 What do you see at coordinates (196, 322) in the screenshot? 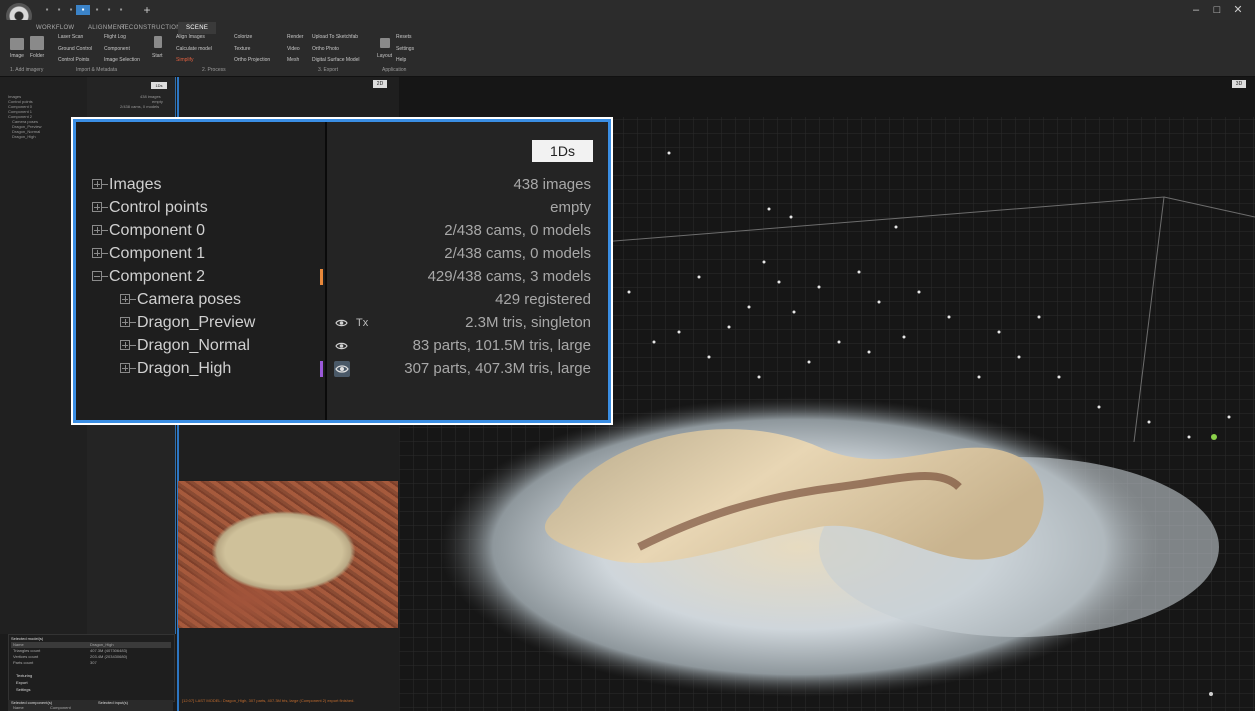
I see `tree-label: Dragon_Preview` at bounding box center [196, 322].